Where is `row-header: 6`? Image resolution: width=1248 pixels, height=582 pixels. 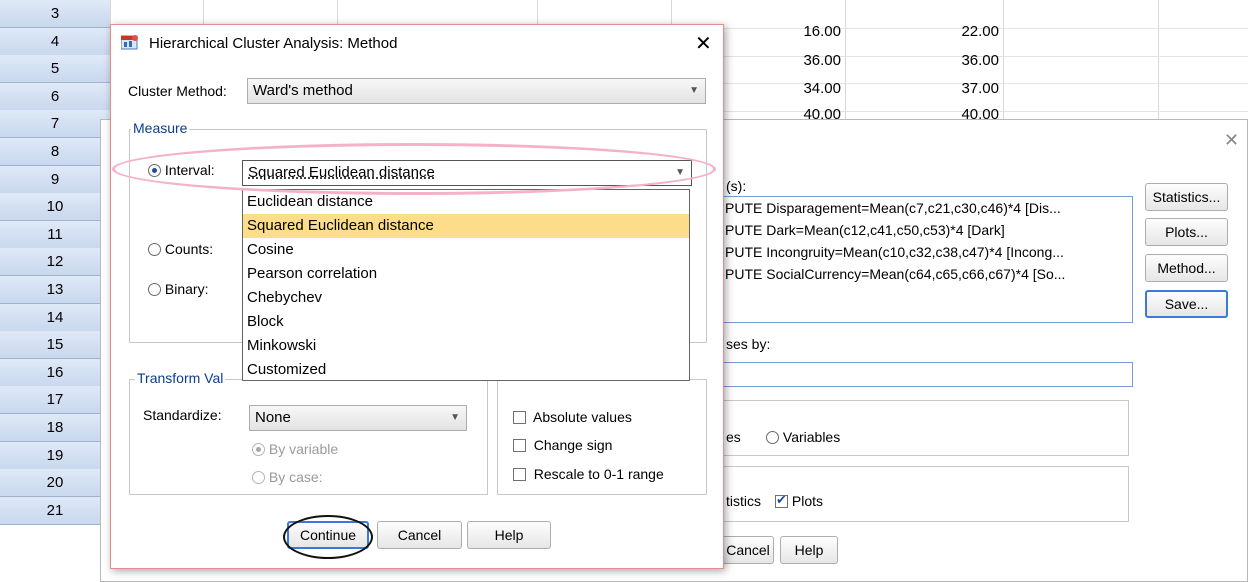 row-header: 6 is located at coordinates (55, 97).